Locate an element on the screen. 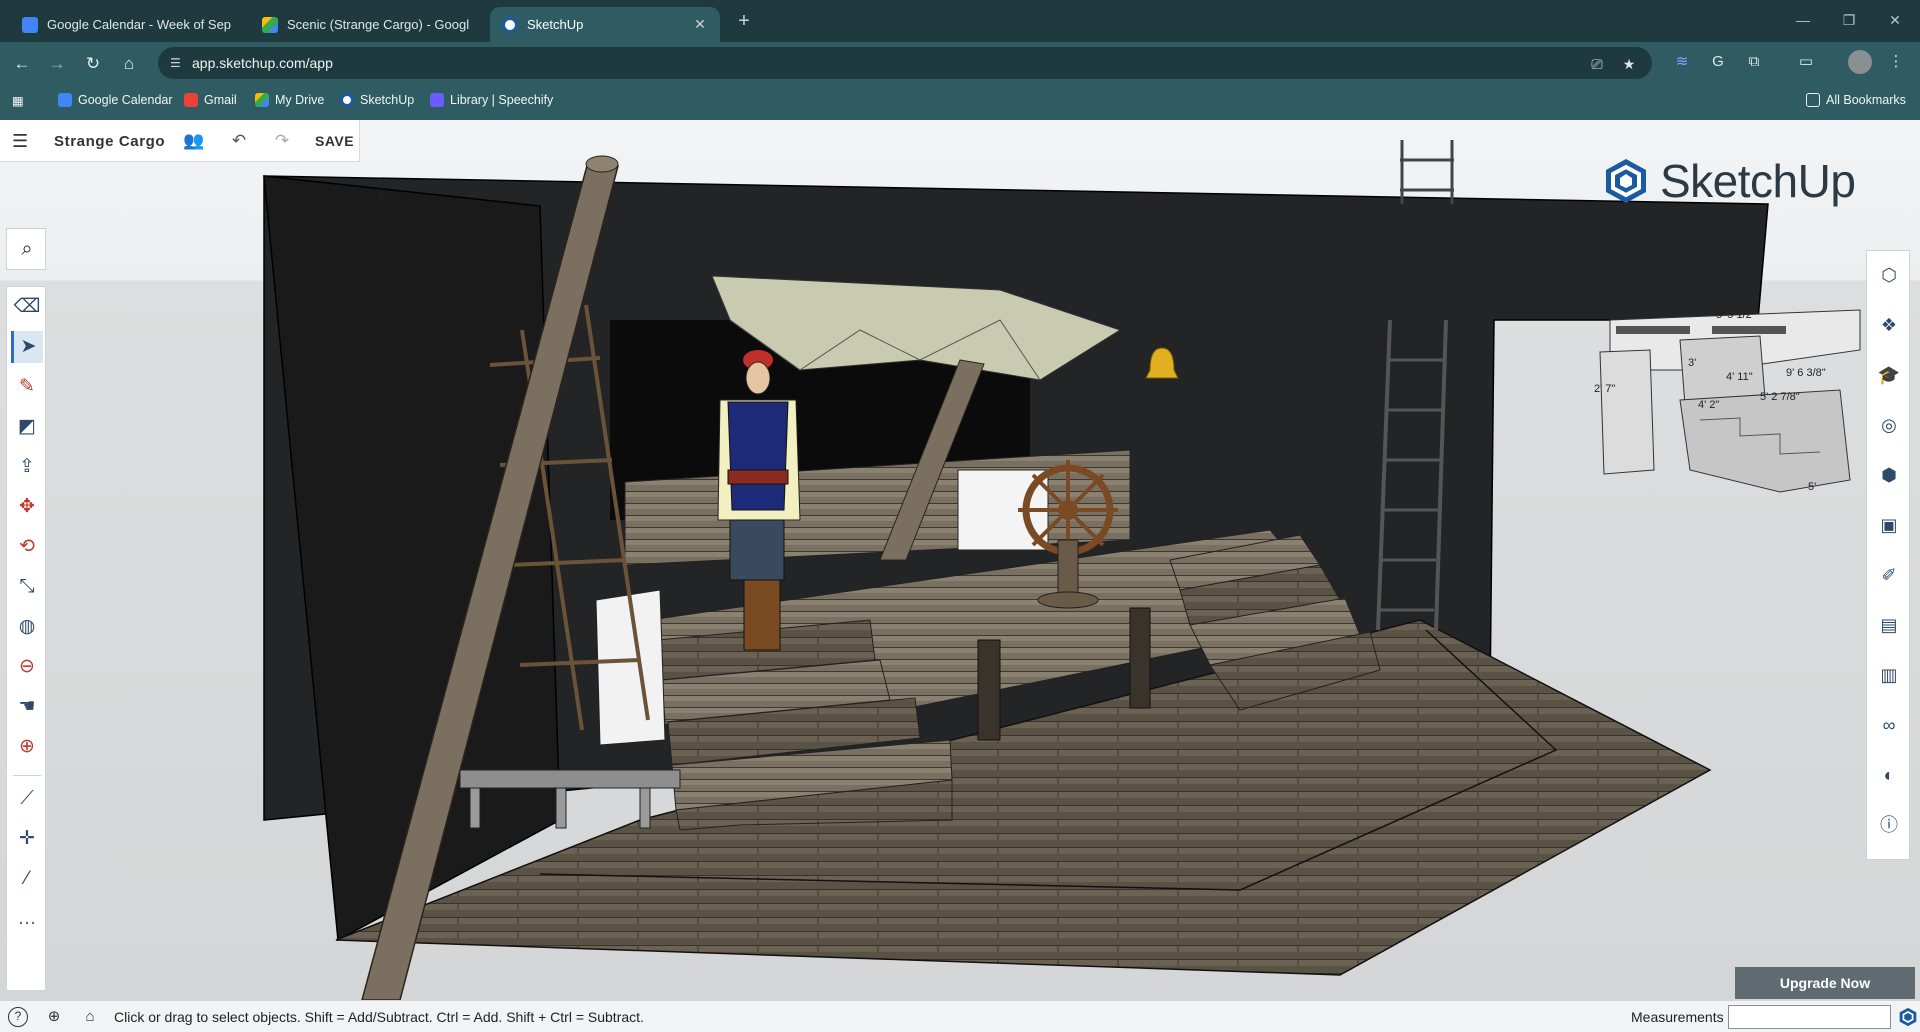  orbit-icon: ⊖ is located at coordinates (27, 667).